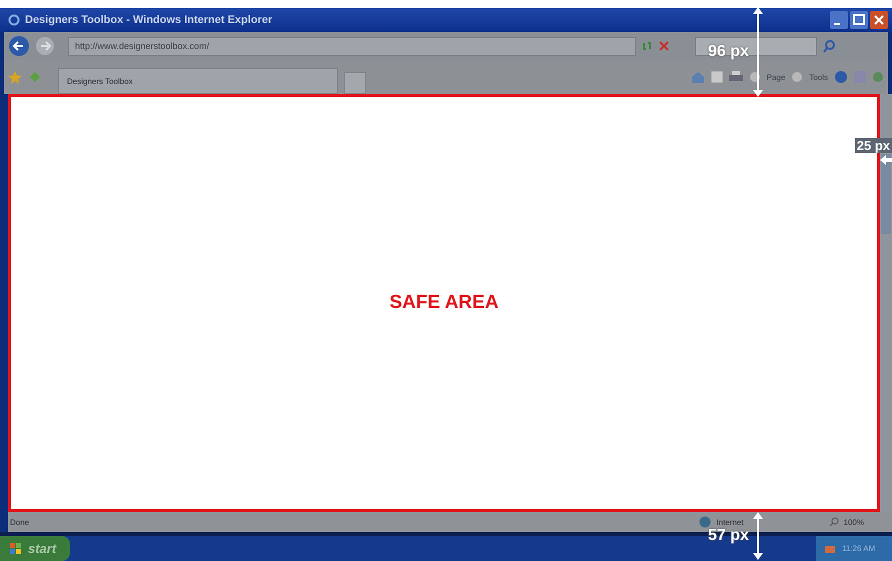 This screenshot has width=892, height=561. What do you see at coordinates (728, 52) in the screenshot?
I see `measurement-label: 96 px` at bounding box center [728, 52].